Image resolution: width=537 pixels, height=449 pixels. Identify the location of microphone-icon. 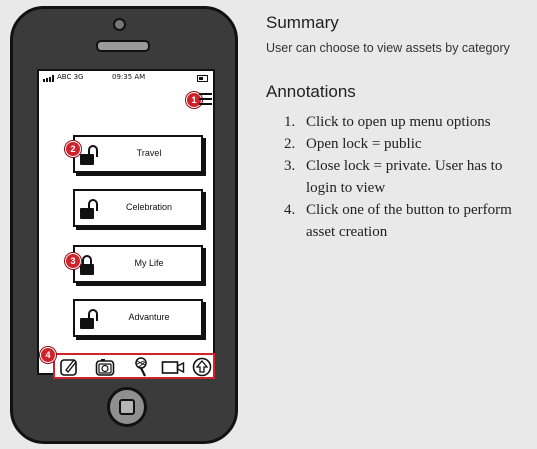
(141, 367).